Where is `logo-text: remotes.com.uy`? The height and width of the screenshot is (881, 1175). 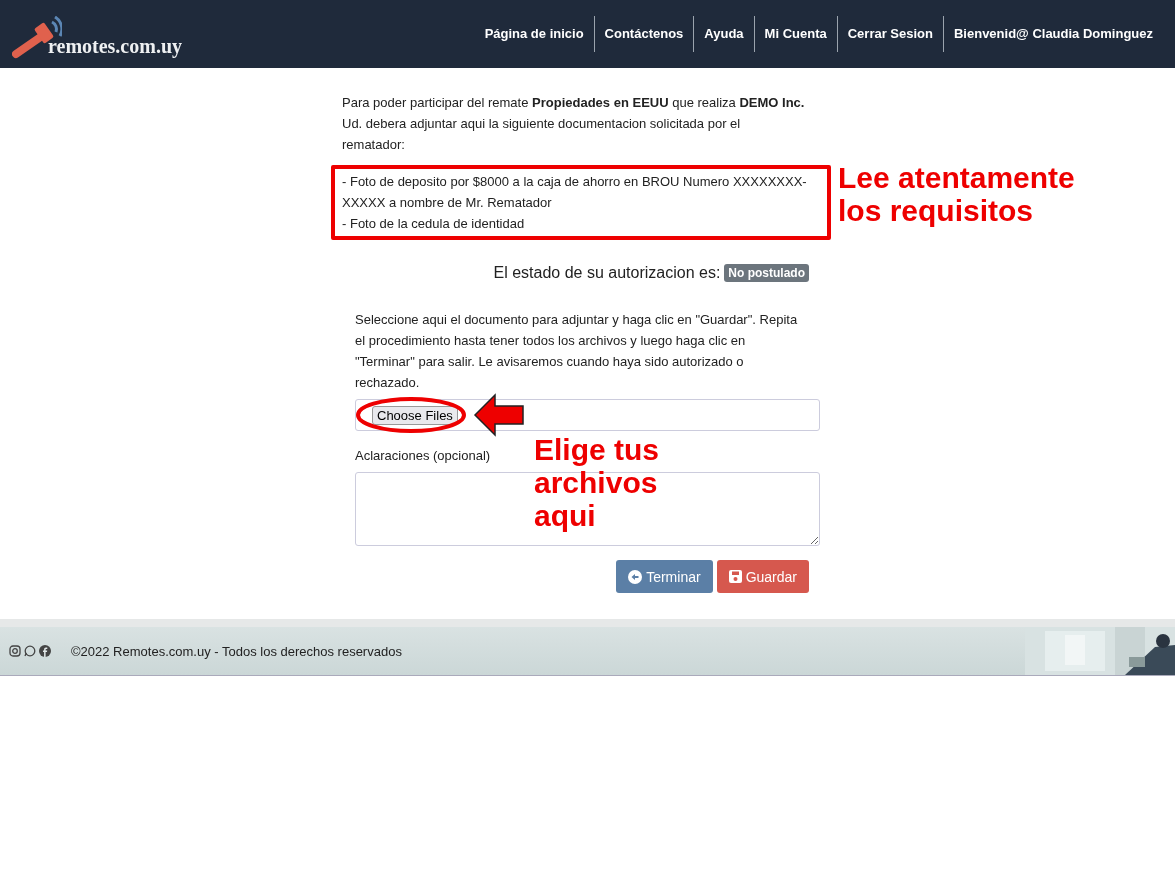 logo-text: remotes.com.uy is located at coordinates (115, 46).